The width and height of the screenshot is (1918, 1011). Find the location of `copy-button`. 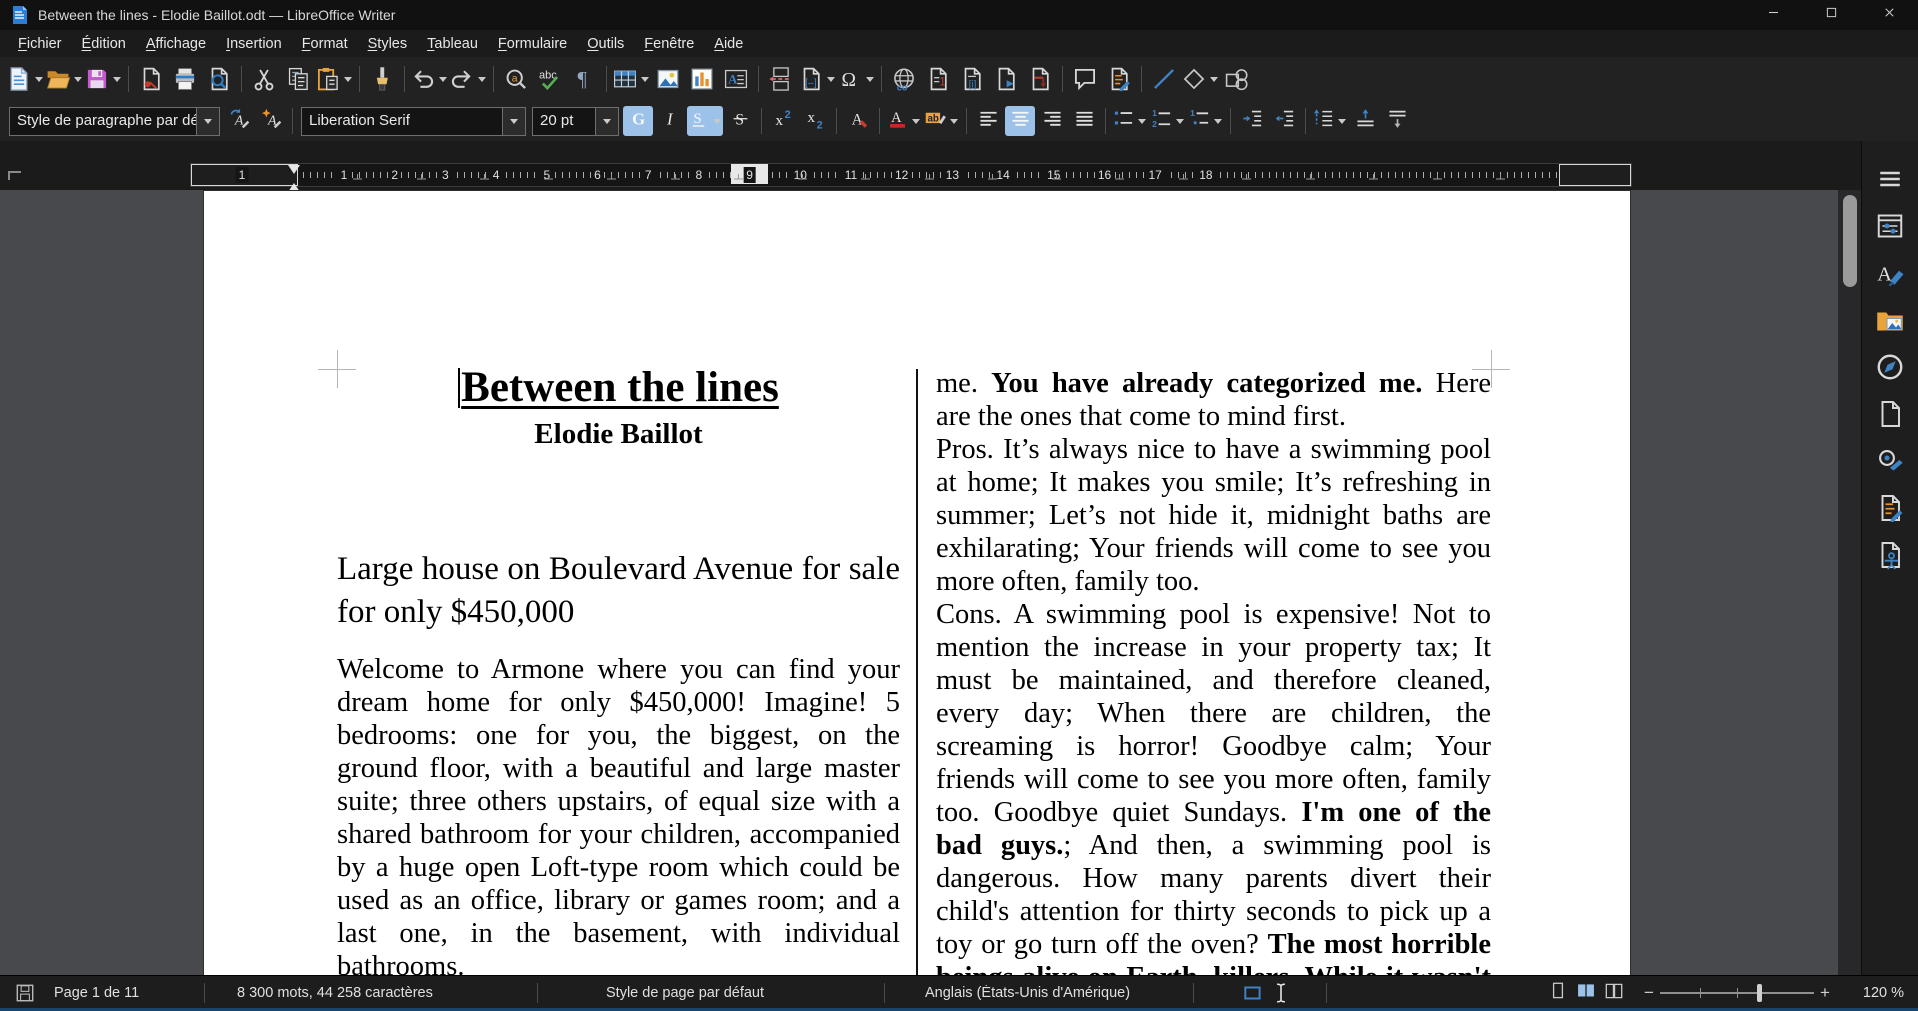

copy-button is located at coordinates (298, 79).